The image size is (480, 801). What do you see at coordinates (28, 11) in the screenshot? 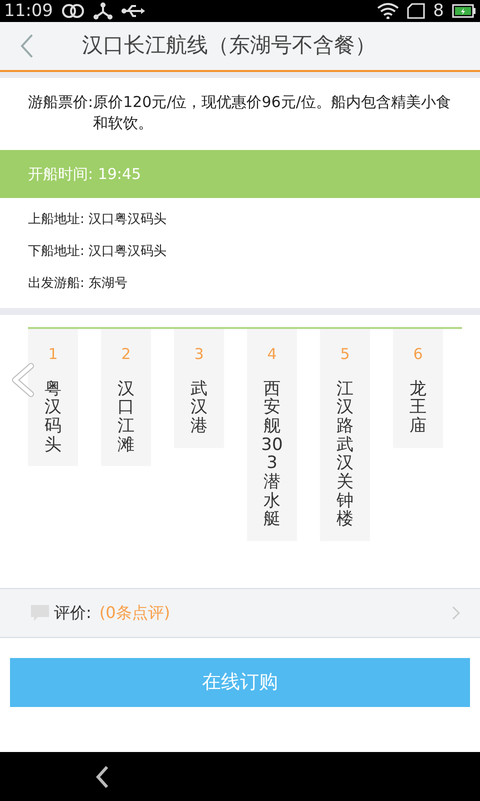
I see `status-time: 11:09` at bounding box center [28, 11].